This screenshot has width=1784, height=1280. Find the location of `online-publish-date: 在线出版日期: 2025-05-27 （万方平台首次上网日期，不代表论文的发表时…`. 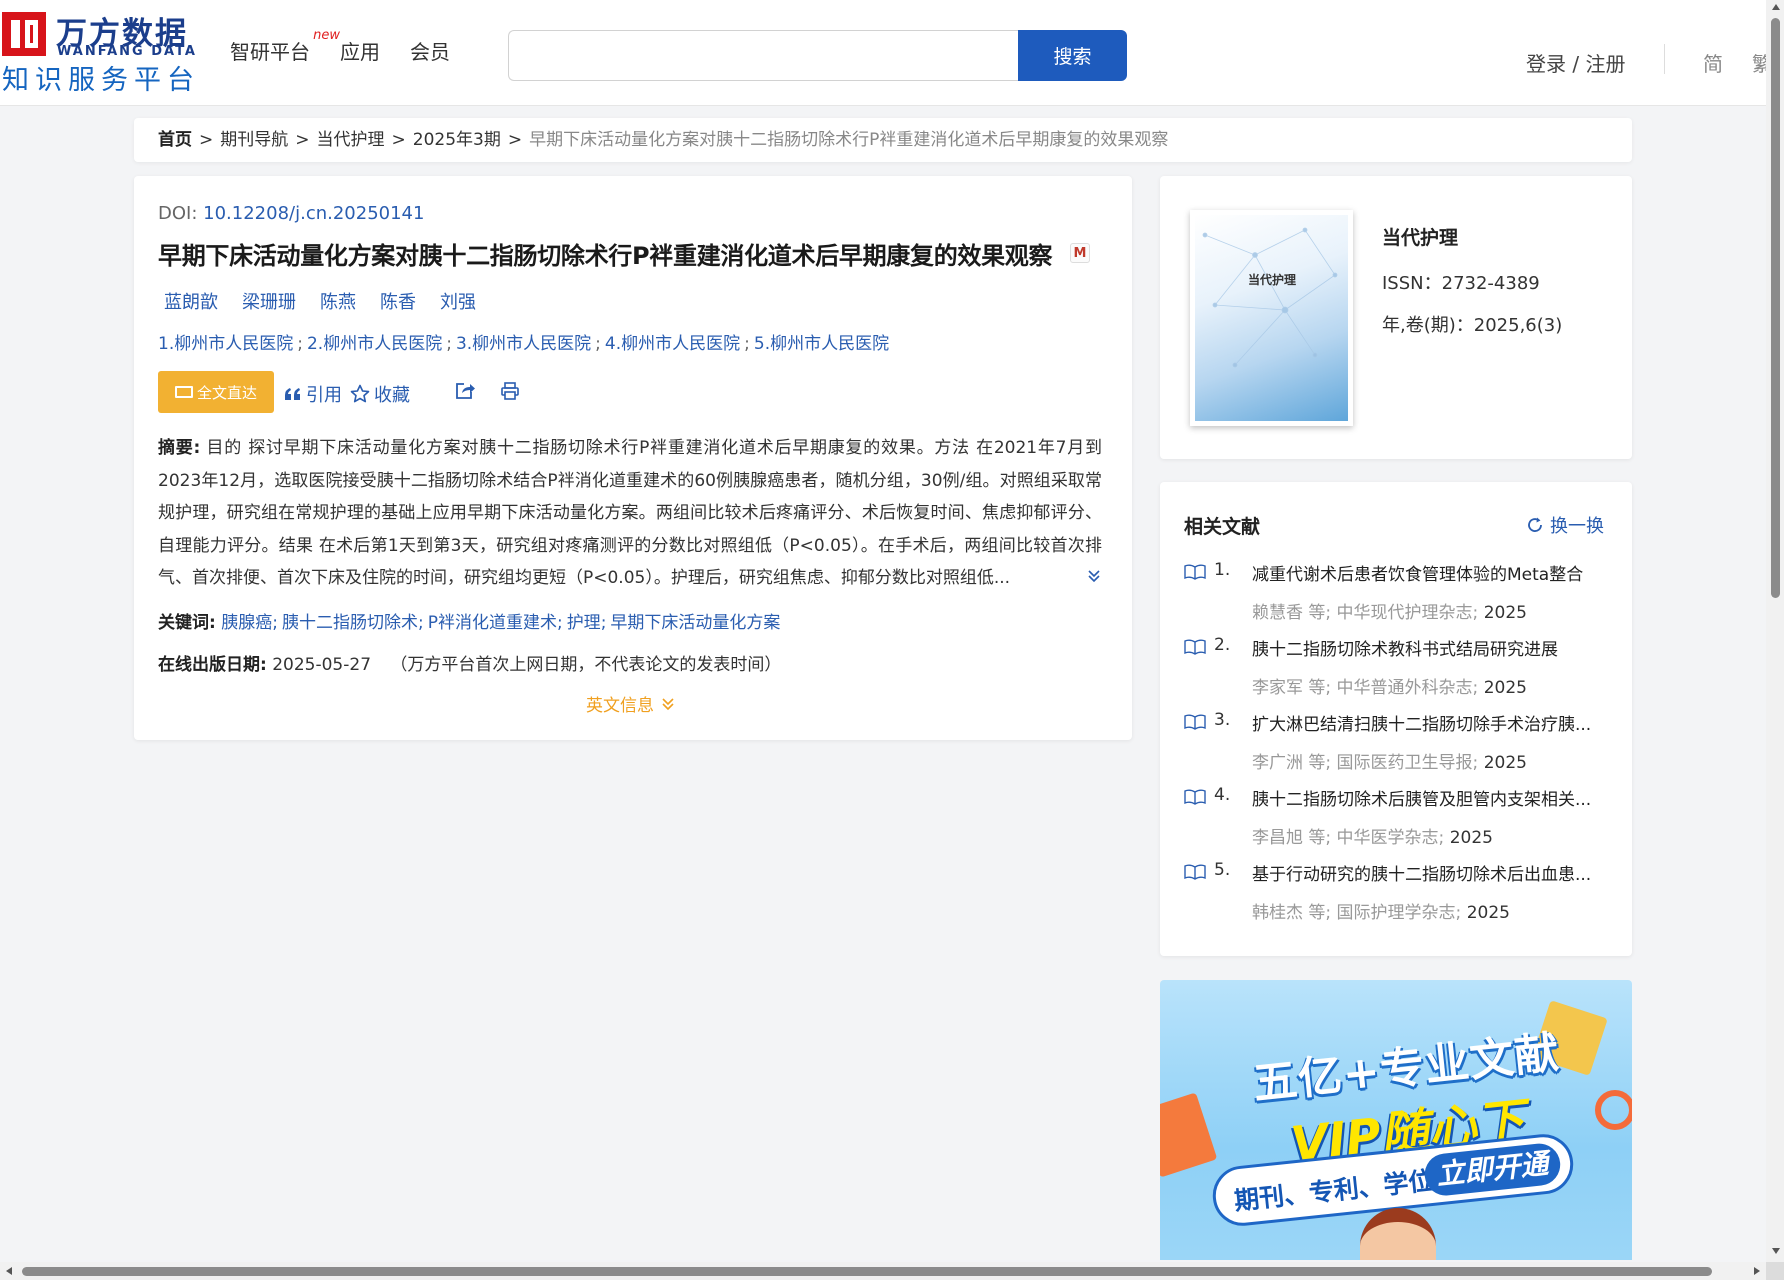

online-publish-date: 在线出版日期: 2025-05-27 （万方平台首次上网日期，不代表论文的发表时… is located at coordinates (469, 662).